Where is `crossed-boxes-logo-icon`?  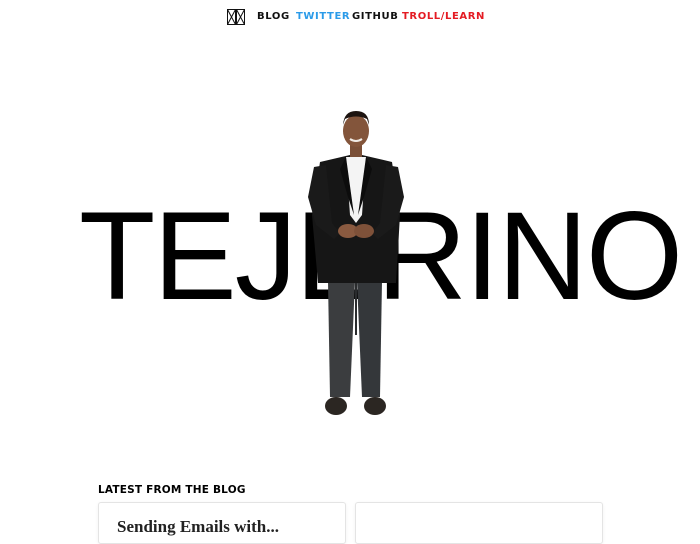 crossed-boxes-logo-icon is located at coordinates (236, 17).